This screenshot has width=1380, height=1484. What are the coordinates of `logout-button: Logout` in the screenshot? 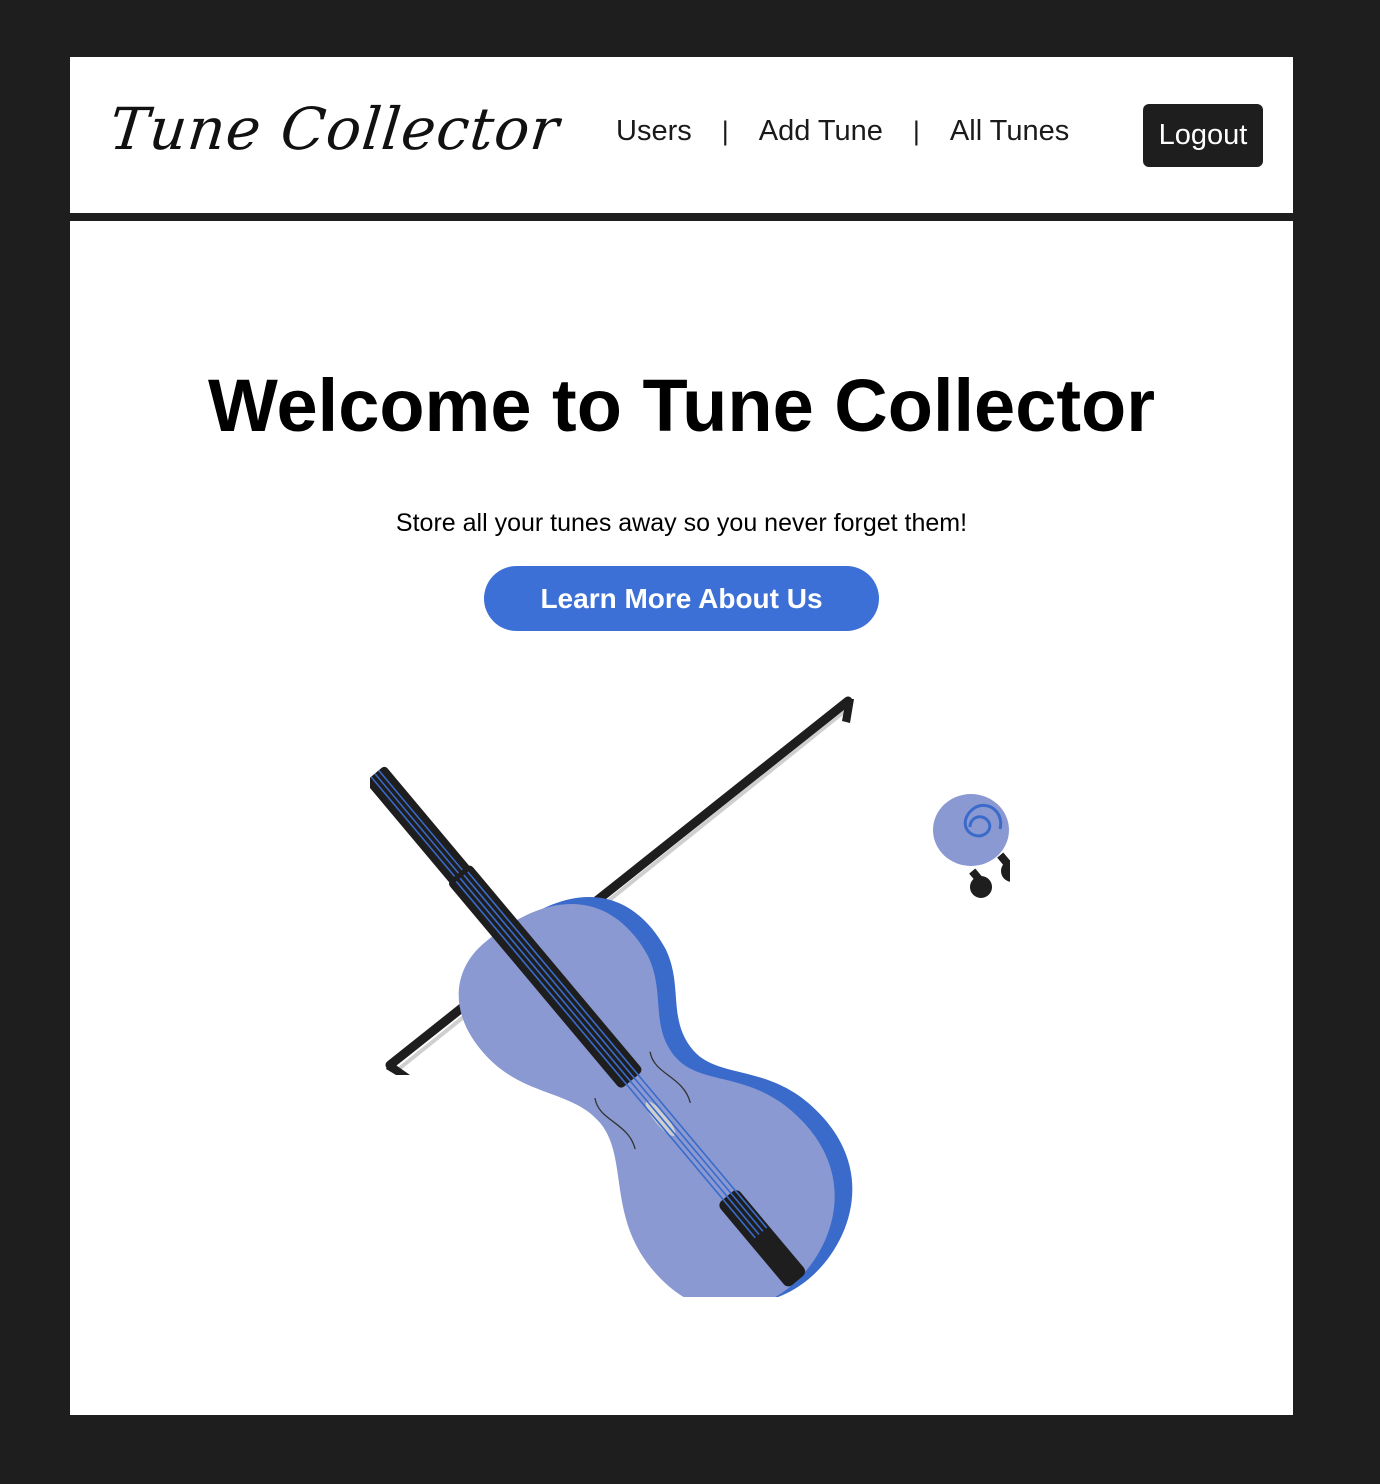 It's located at (1203, 135).